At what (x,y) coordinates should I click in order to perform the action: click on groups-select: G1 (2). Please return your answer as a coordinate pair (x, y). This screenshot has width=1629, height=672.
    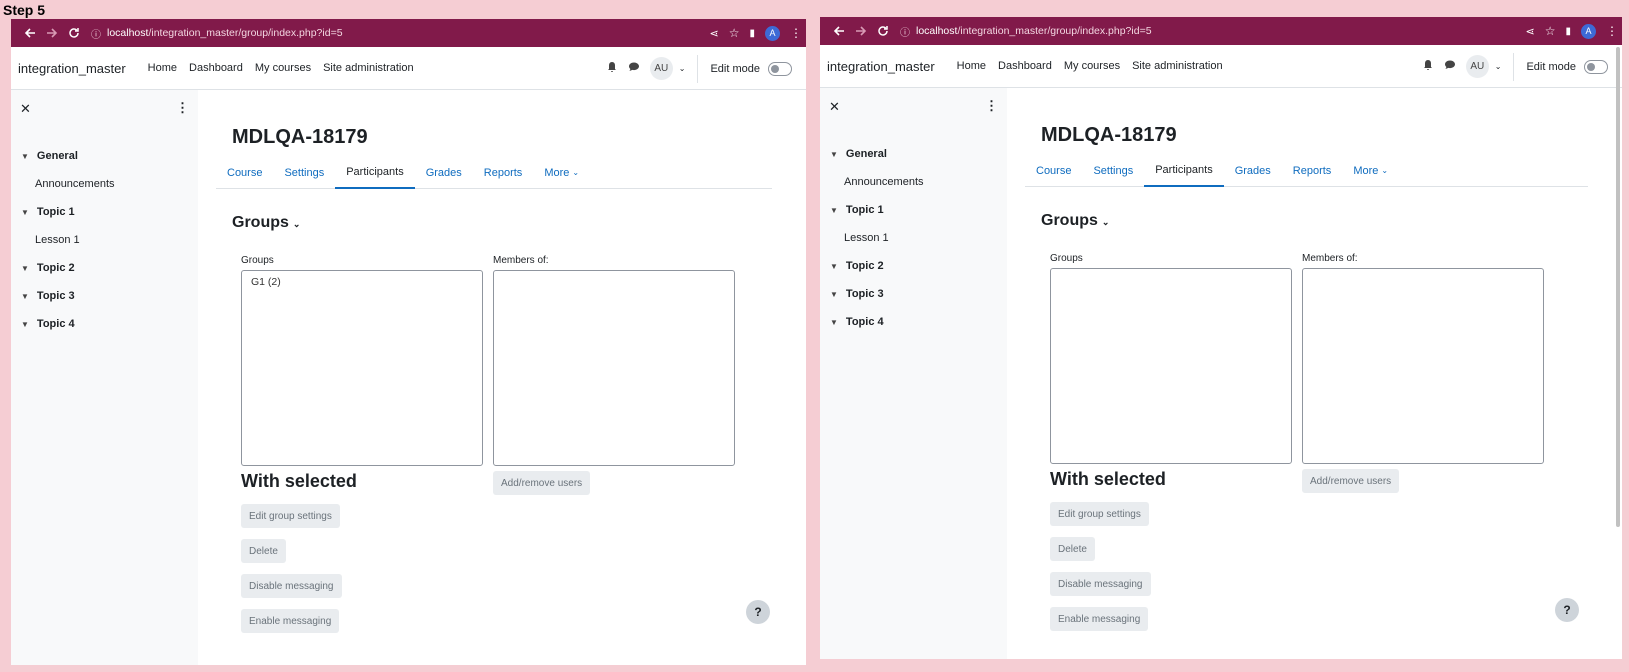
    Looking at the image, I should click on (362, 368).